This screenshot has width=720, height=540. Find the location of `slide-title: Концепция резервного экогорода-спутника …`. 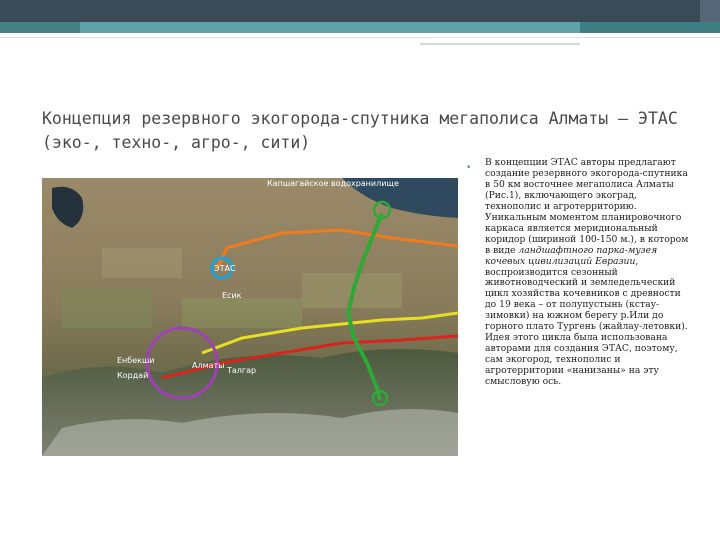

slide-title: Концепция резервного экогорода-спутника … is located at coordinates (360, 130).